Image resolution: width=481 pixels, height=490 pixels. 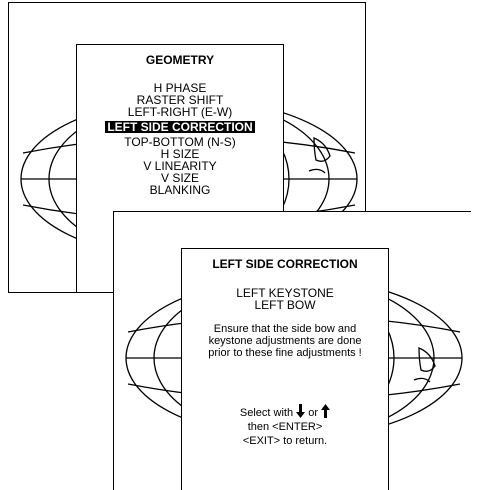 I want to click on note-line: Ensure that the side bow and, so click(x=285, y=329).